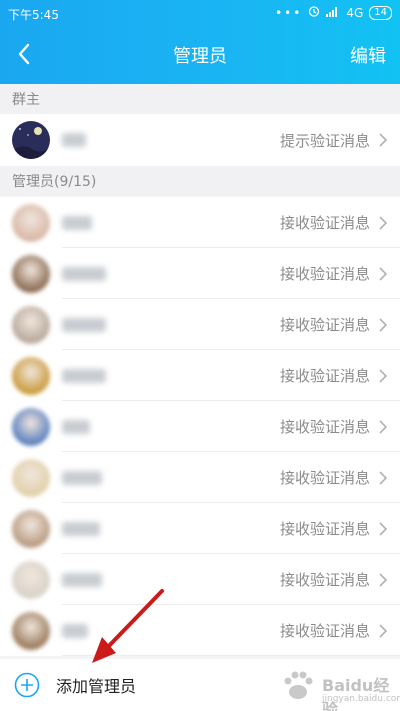  Describe the element at coordinates (33, 15) in the screenshot. I see `status-time: 下午5:45` at that location.